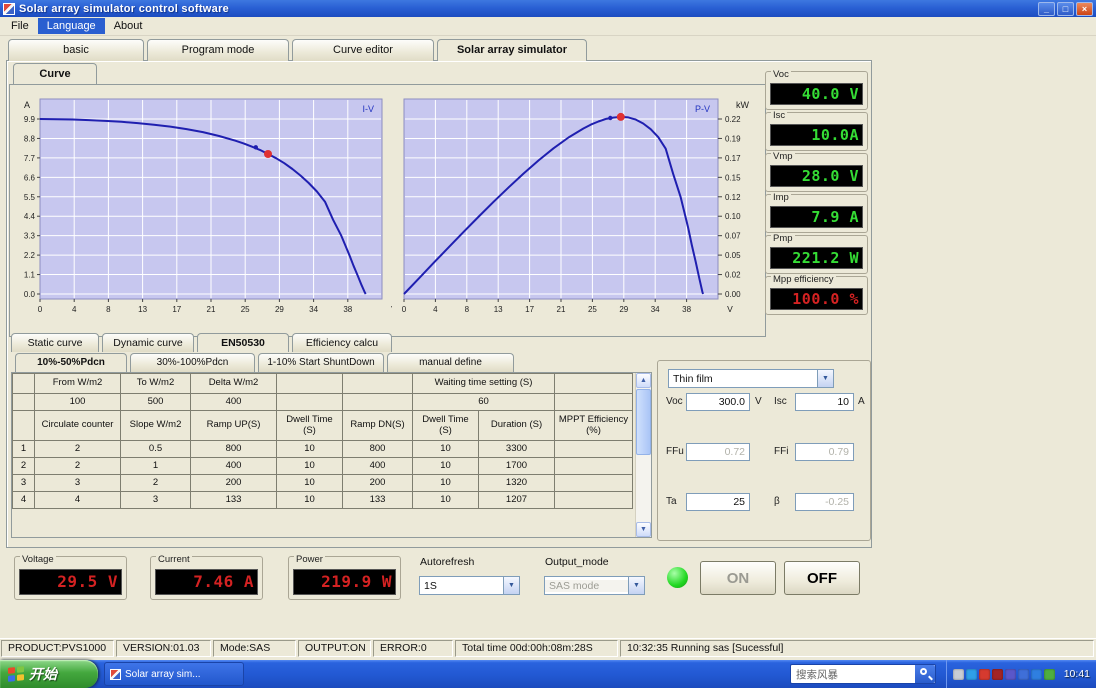  What do you see at coordinates (824, 452) in the screenshot?
I see `param-input-ffi: 0.79` at bounding box center [824, 452].